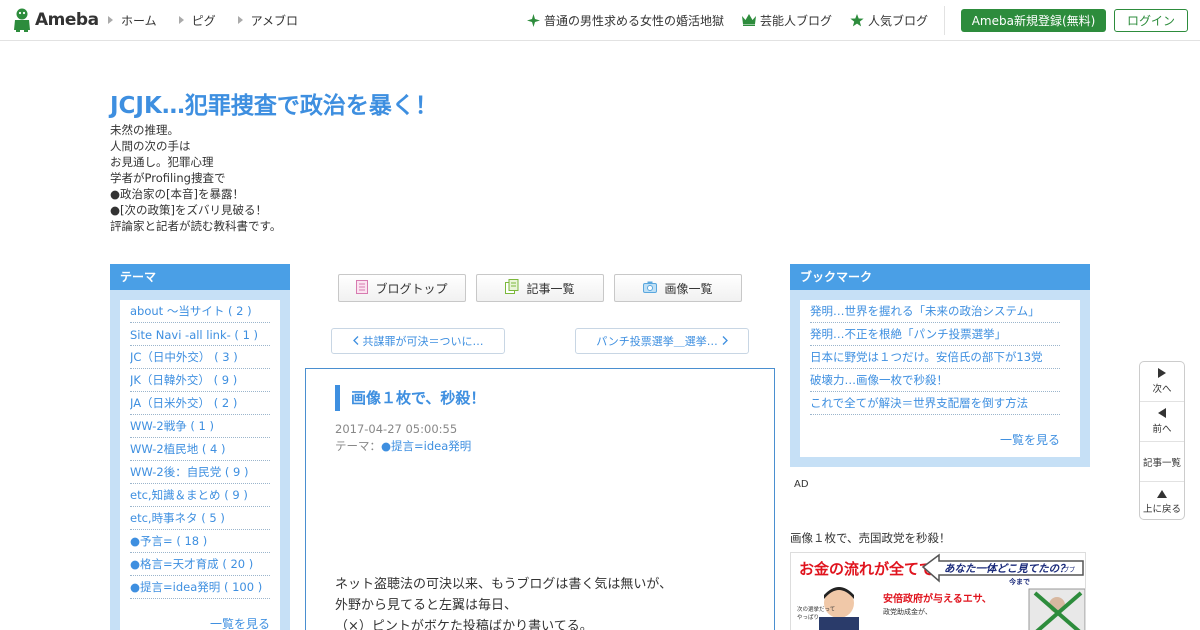  I want to click on ameba-logo-icon, so click(22, 20).